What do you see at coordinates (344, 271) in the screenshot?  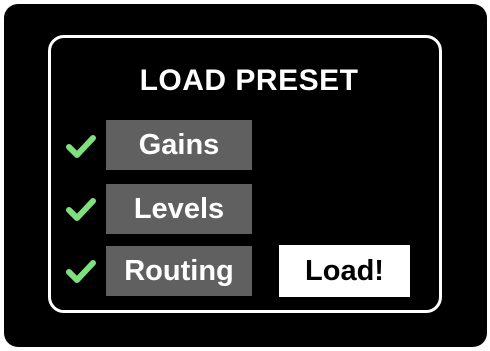 I see `load-button: Load!` at bounding box center [344, 271].